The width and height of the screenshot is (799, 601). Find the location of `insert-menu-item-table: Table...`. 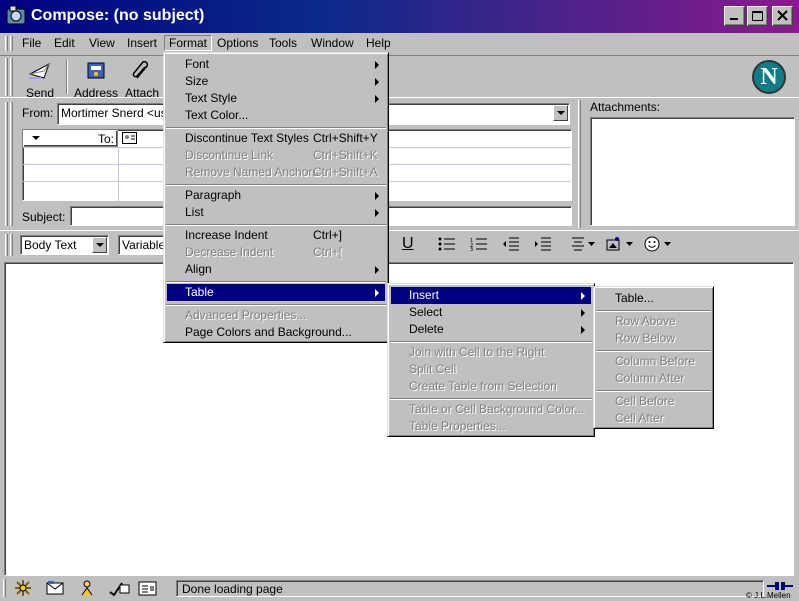

insert-menu-item-table: Table... is located at coordinates (653, 298).